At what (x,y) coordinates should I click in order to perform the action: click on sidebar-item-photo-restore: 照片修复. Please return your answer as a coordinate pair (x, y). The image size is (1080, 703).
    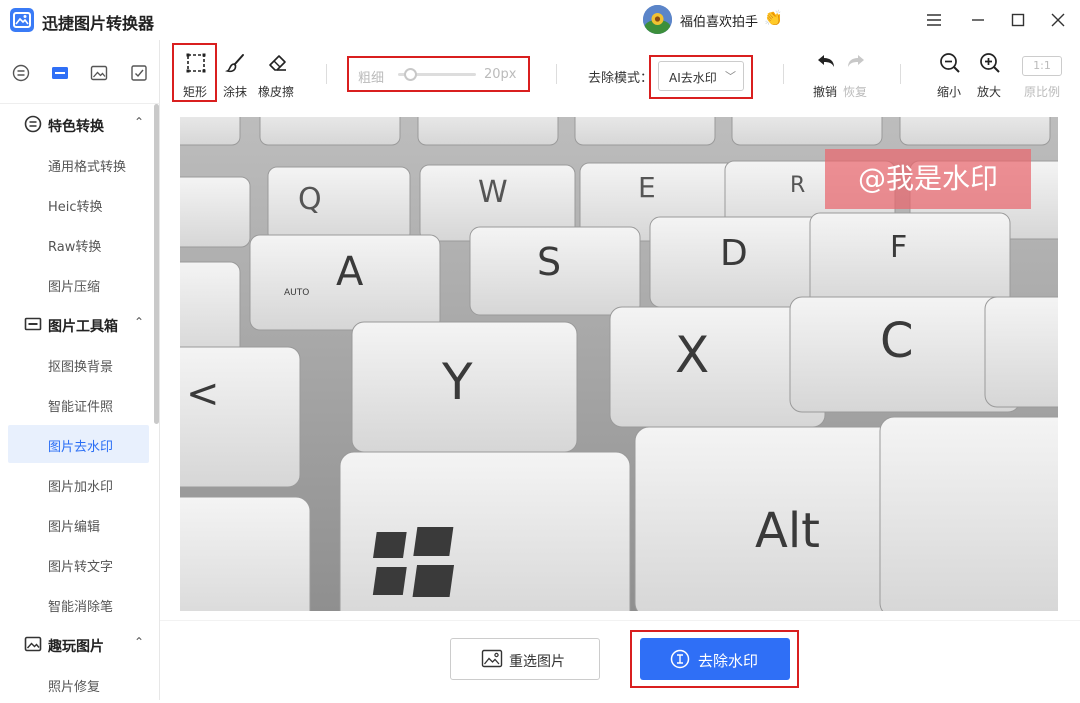
    Looking at the image, I should click on (78, 684).